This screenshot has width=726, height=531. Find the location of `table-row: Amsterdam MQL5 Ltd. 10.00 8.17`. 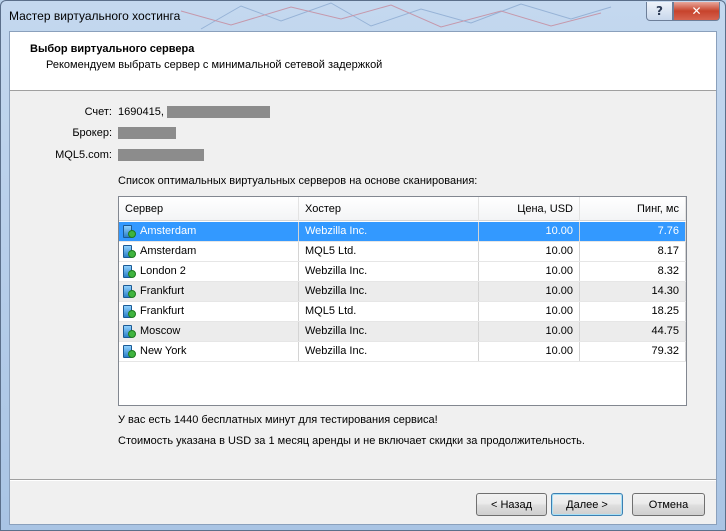

table-row: Amsterdam MQL5 Ltd. 10.00 8.17 is located at coordinates (402, 252).